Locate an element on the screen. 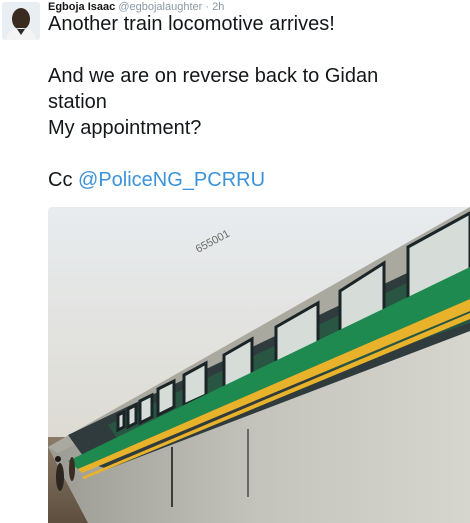 The image size is (470, 523). tweet-line-1: Another train locomotive arrives! is located at coordinates (191, 24).